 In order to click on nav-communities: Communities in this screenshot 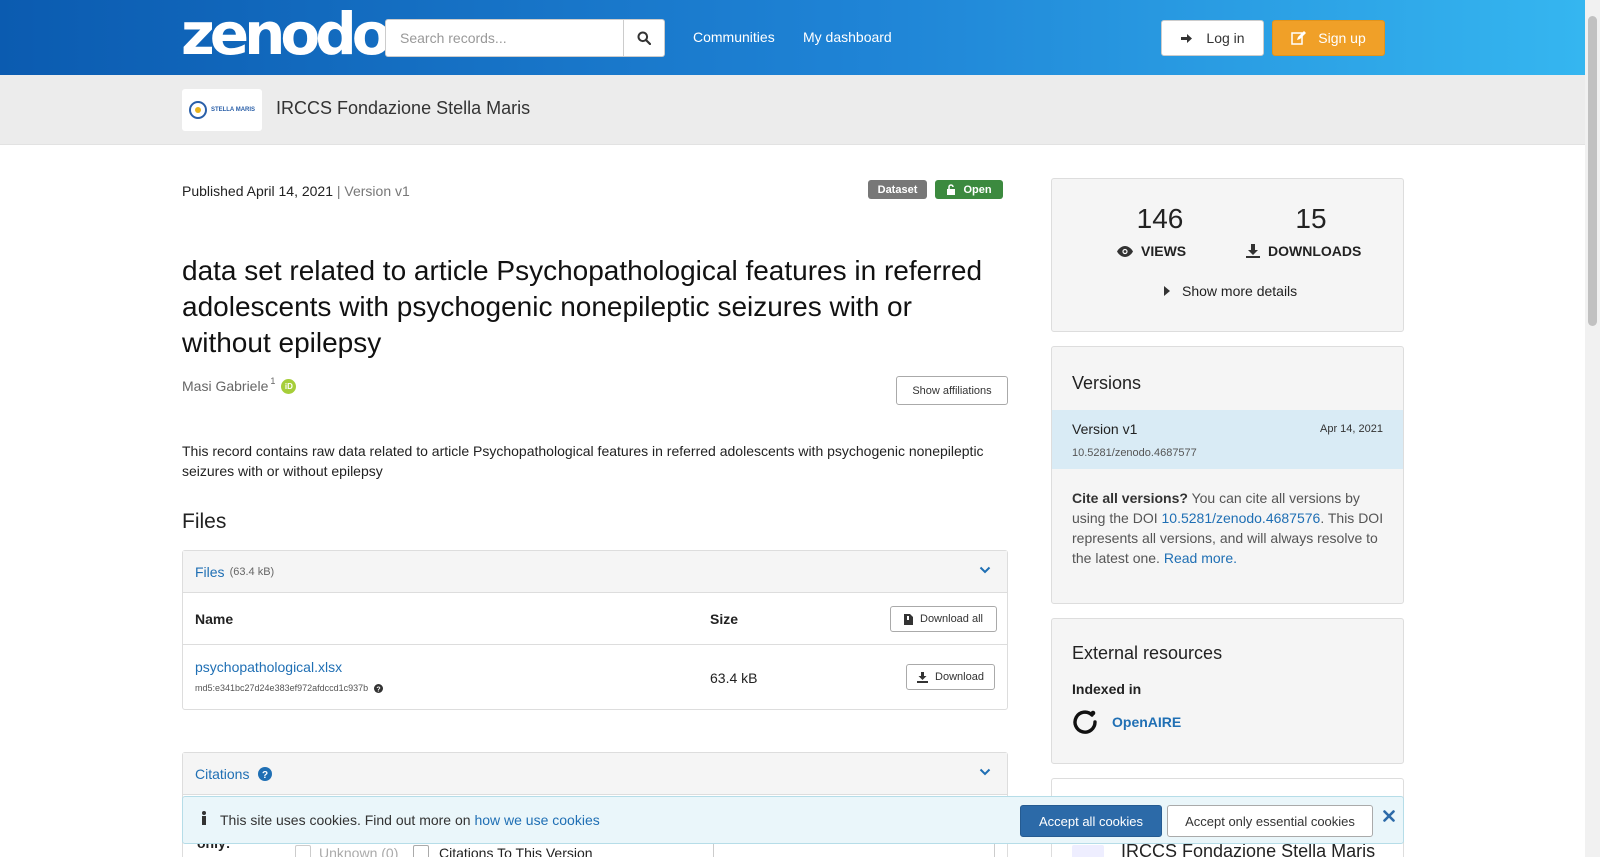, I will do `click(734, 37)`.